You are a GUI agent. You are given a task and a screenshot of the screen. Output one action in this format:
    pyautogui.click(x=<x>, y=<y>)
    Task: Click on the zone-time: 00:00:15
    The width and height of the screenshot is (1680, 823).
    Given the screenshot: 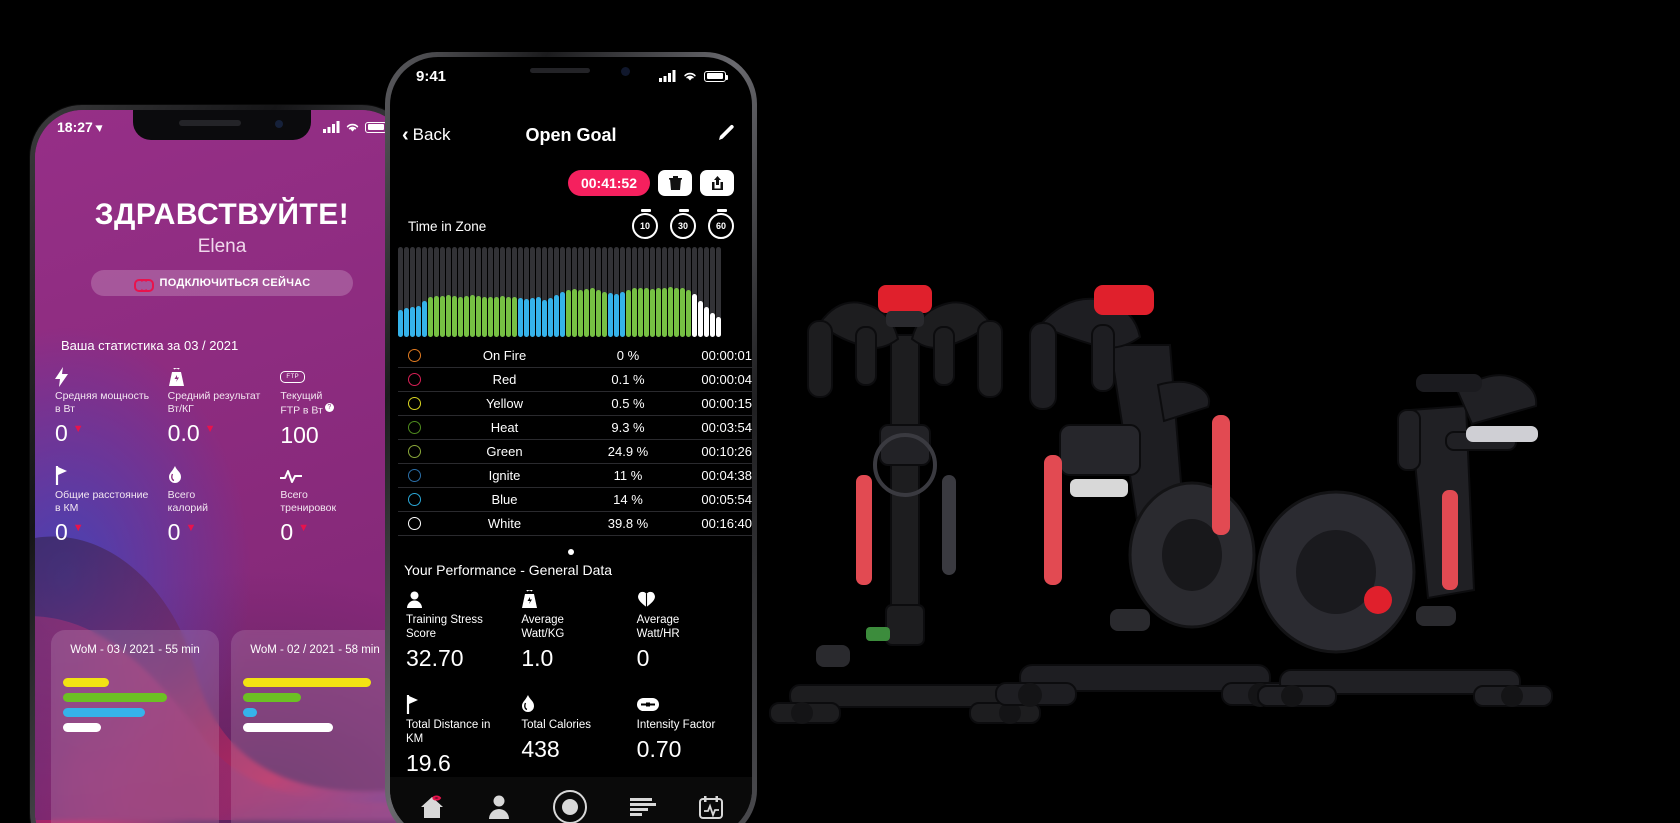 What is the action you would take?
    pyautogui.click(x=726, y=403)
    